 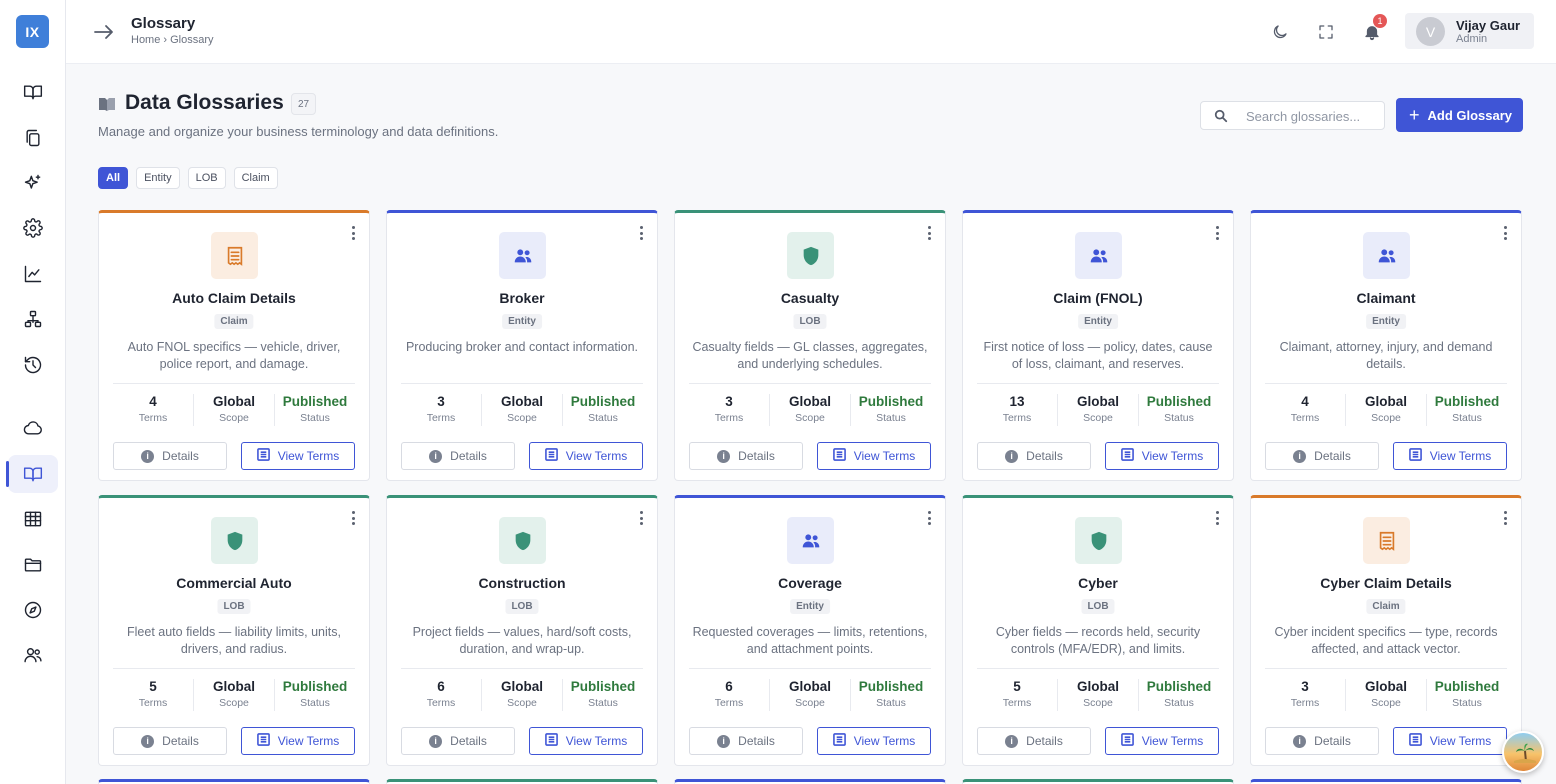 I want to click on moon-icon, so click(x=1280, y=32).